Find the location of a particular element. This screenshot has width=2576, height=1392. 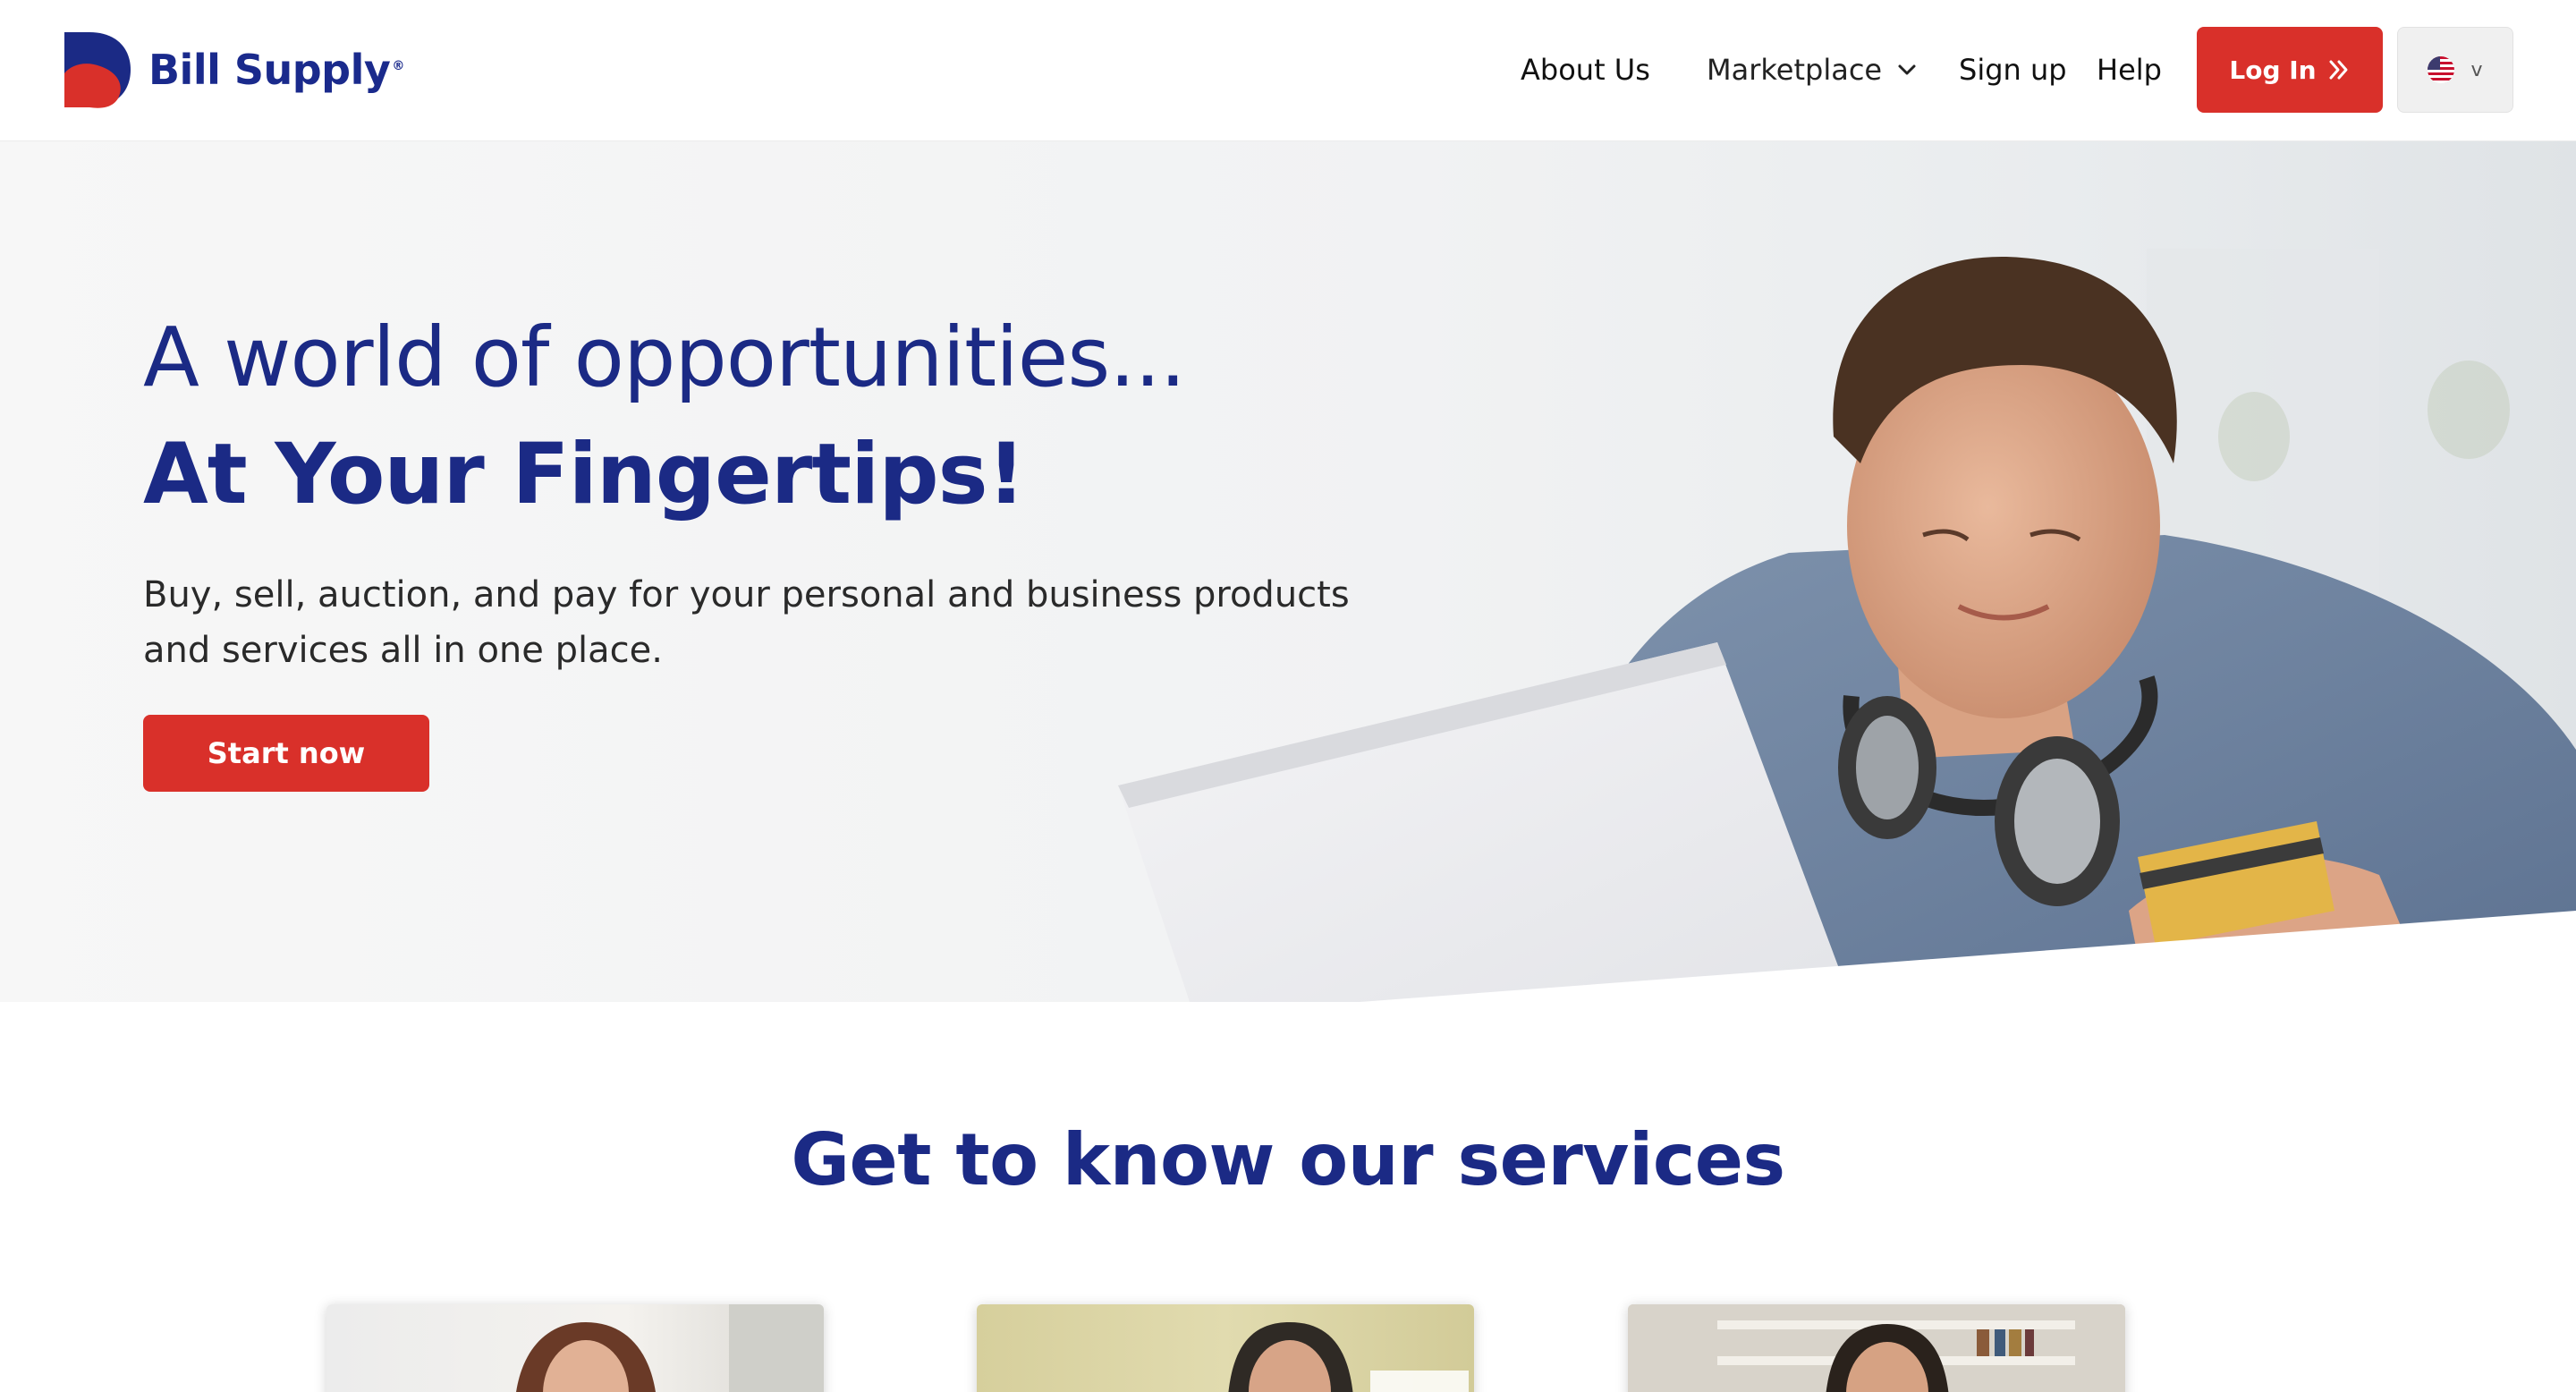

brand-logo: Bill Supply ® is located at coordinates (233, 70).